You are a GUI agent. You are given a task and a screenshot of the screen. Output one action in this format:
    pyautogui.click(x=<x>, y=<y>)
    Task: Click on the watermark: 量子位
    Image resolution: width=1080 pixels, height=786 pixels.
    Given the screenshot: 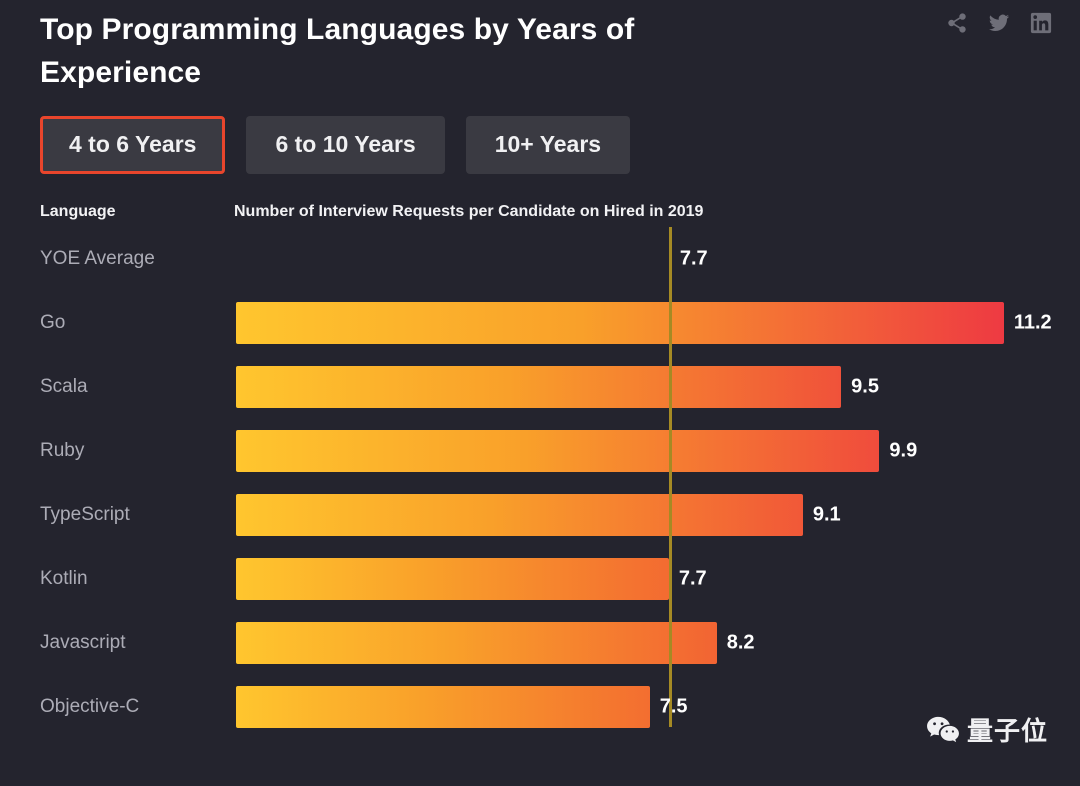 What is the action you would take?
    pyautogui.click(x=987, y=729)
    